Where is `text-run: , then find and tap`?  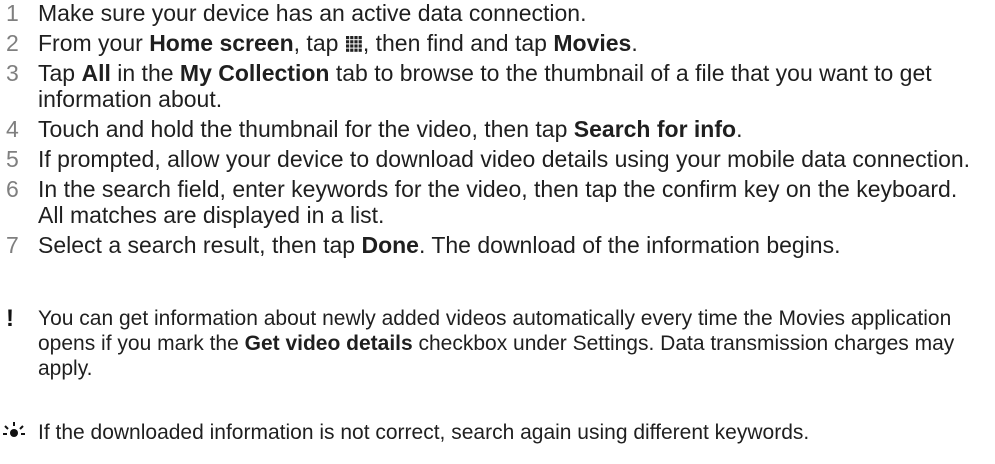 text-run: , then find and tap is located at coordinates (458, 43).